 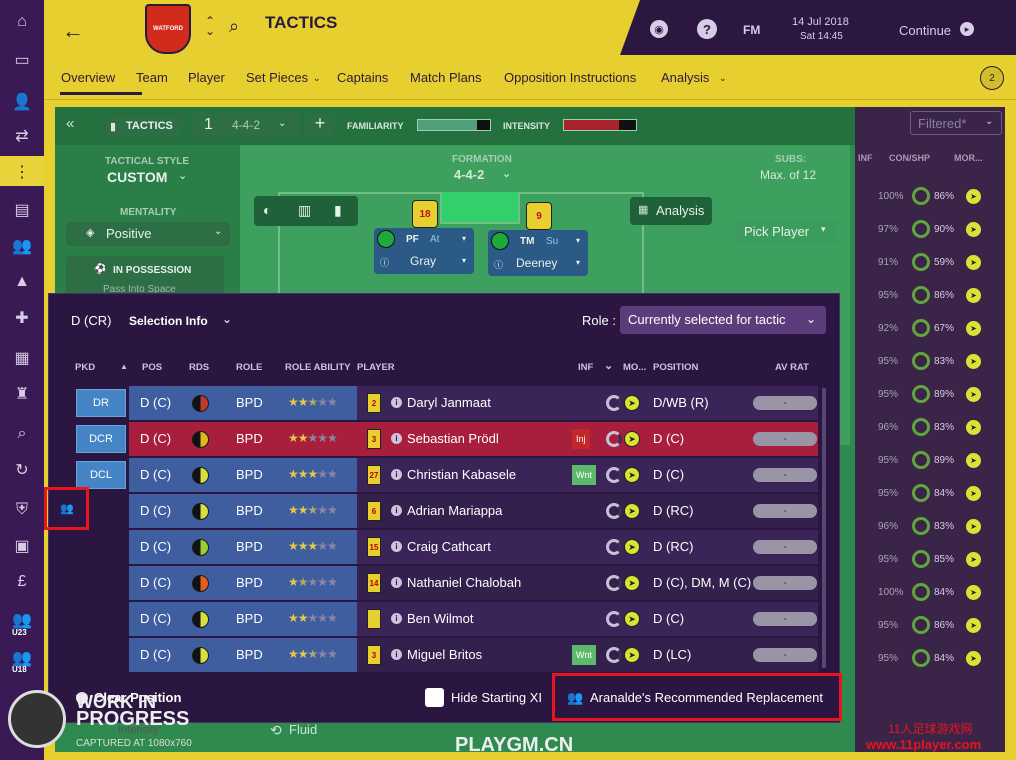 I want to click on shield-icon: ⛨, so click(x=22, y=510).